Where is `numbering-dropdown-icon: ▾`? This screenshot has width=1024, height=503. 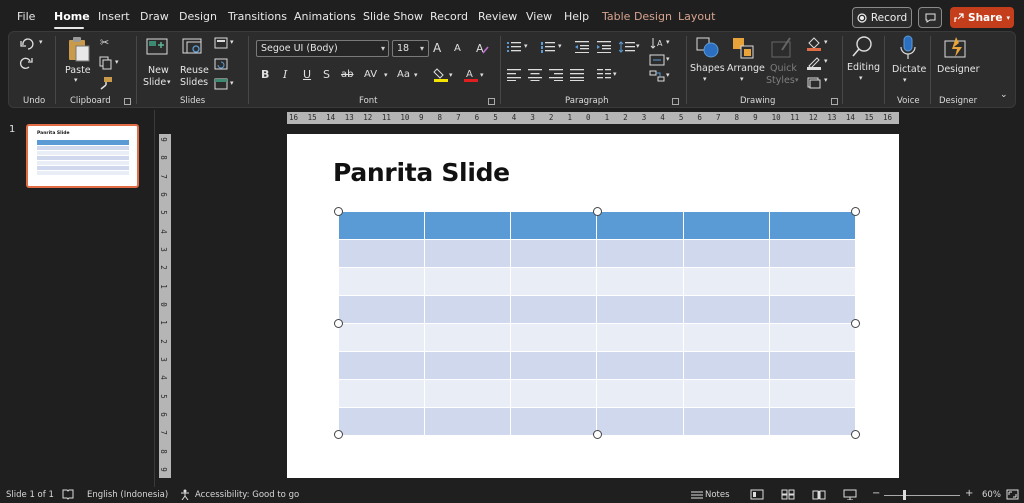 numbering-dropdown-icon: ▾ is located at coordinates (560, 46).